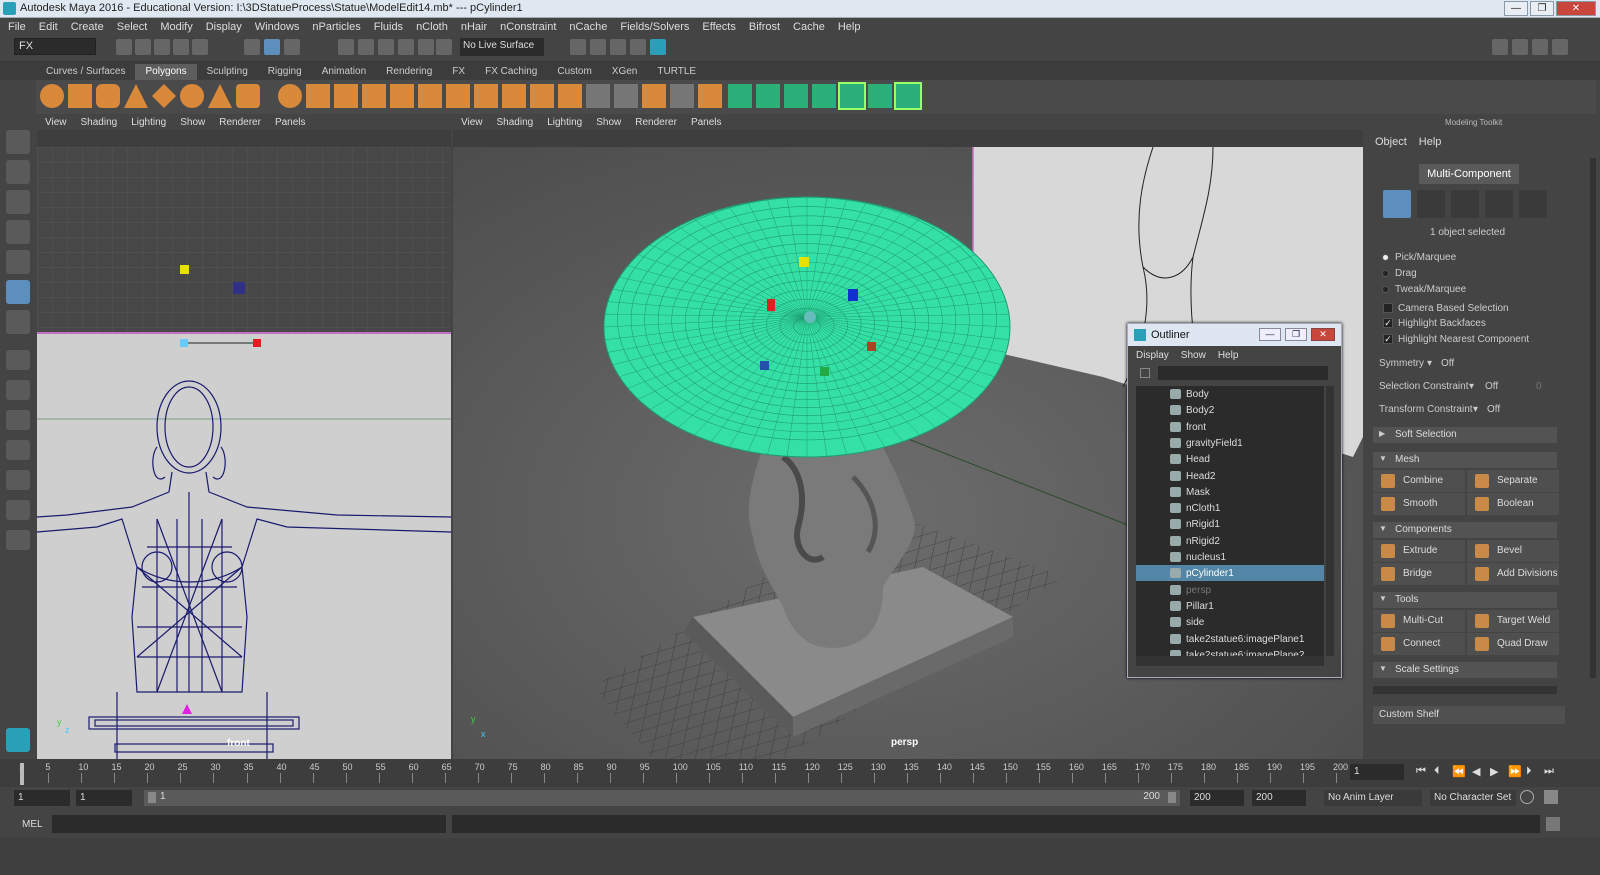 The height and width of the screenshot is (875, 1600). I want to click on animation-preferences-icon, so click(1551, 797).